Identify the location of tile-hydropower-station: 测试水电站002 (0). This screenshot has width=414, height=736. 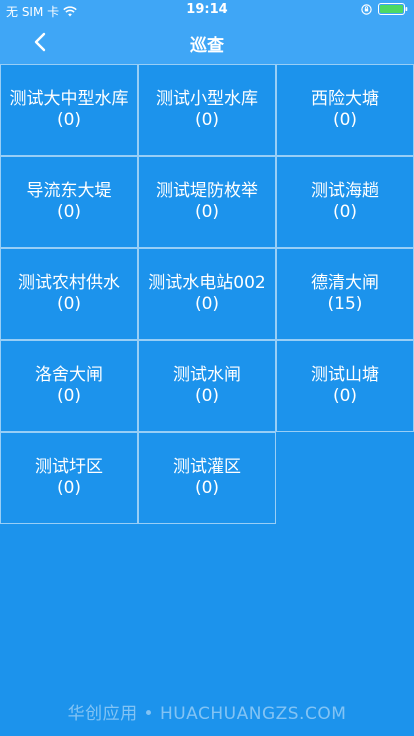
(207, 294).